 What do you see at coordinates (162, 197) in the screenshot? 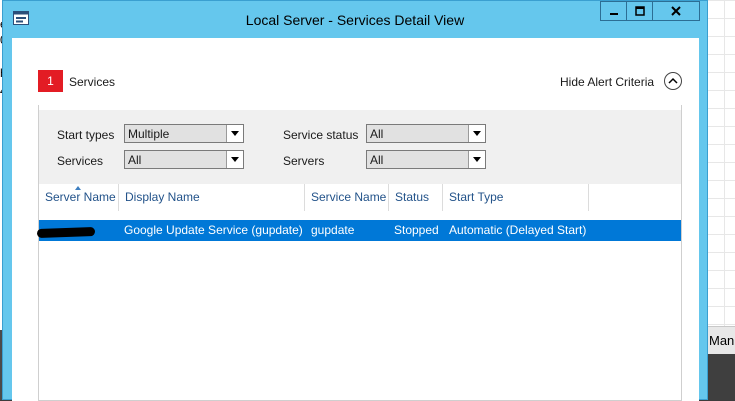
I see `column-header-label: Display Name` at bounding box center [162, 197].